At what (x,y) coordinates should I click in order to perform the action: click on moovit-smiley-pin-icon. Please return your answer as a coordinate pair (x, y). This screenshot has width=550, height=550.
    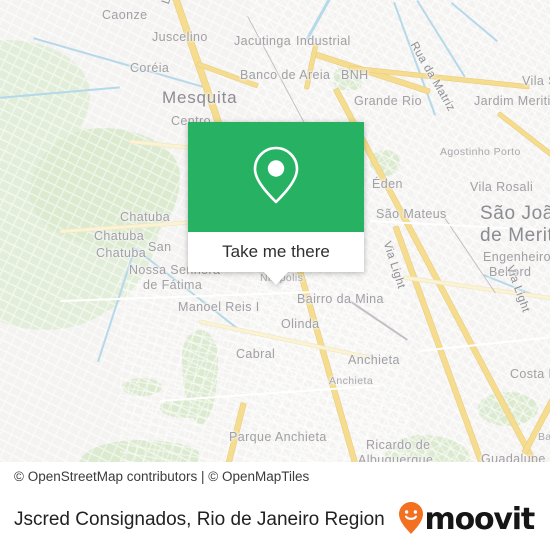
    Looking at the image, I should click on (411, 520).